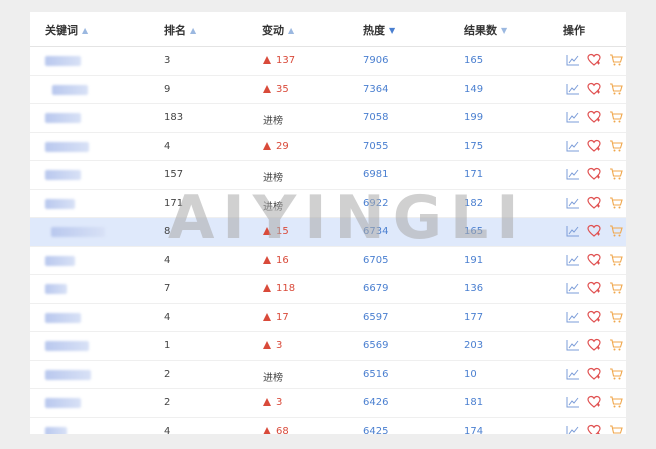 This screenshot has width=656, height=449. Describe the element at coordinates (328, 346) in the screenshot. I see `table-row: 1 3 6569 203` at that location.